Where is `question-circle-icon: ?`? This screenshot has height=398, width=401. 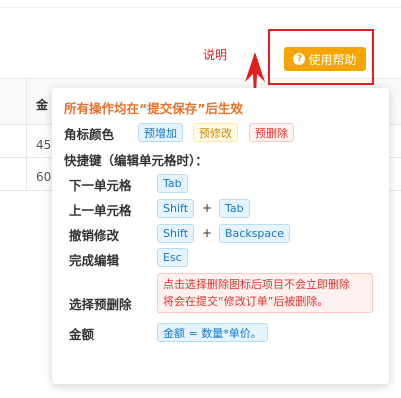
question-circle-icon: ? is located at coordinates (299, 59).